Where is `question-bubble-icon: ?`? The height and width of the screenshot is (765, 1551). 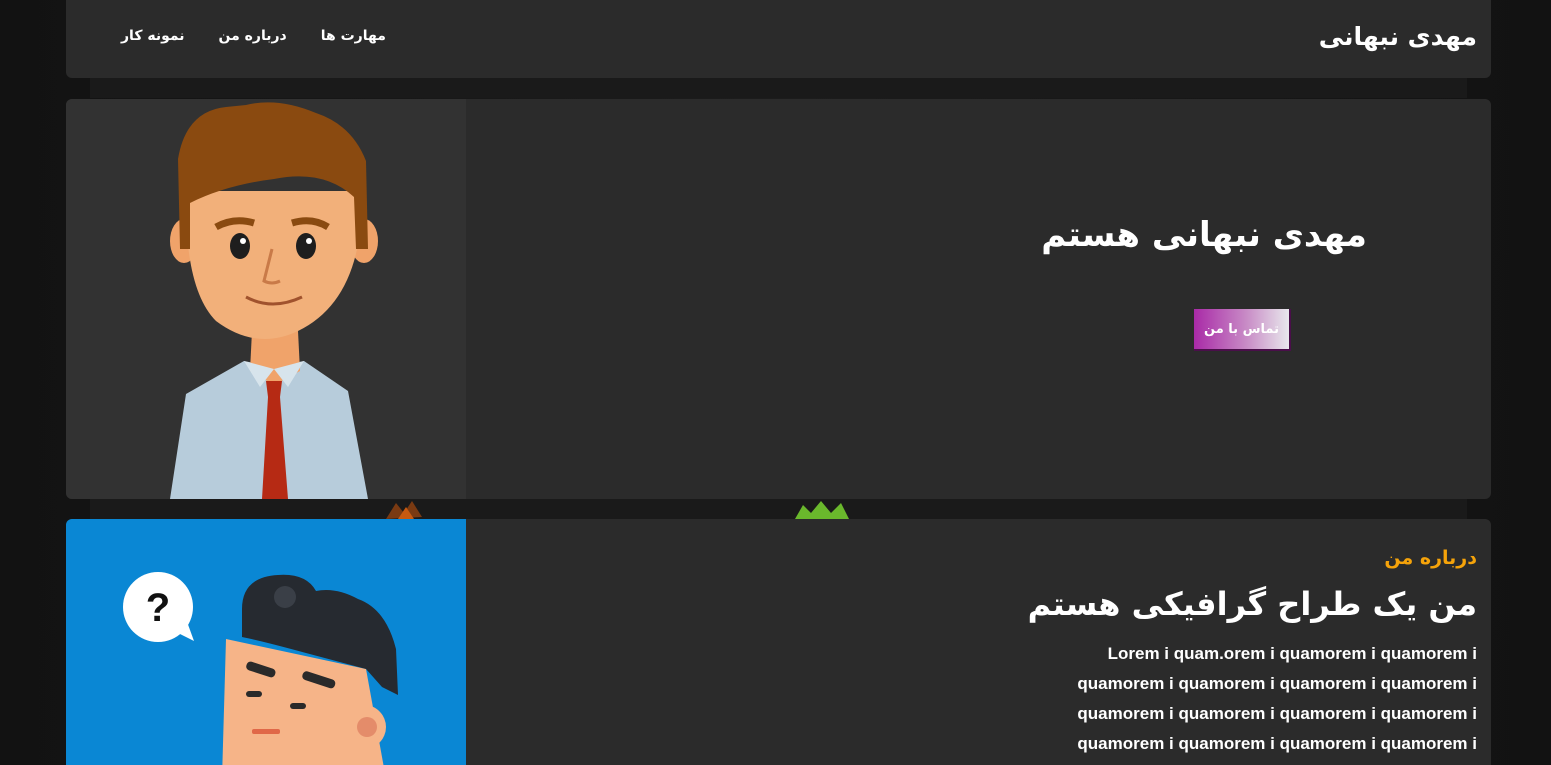
question-bubble-icon: ? is located at coordinates (158, 607).